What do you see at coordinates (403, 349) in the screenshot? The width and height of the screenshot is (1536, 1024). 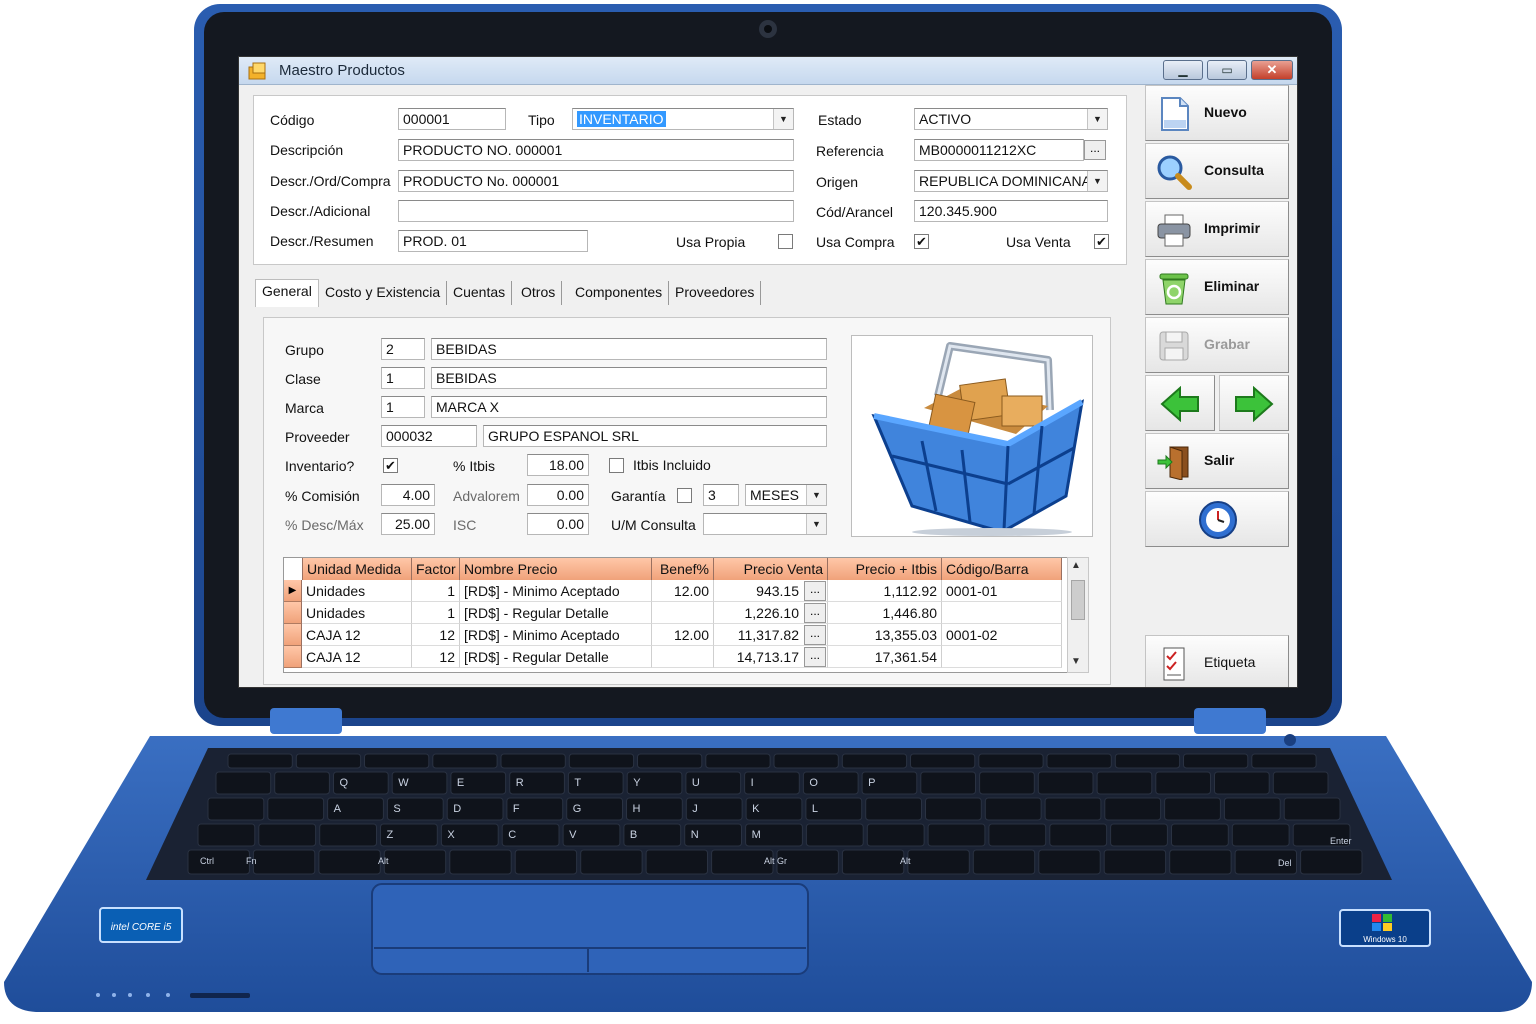 I see `grupo-code-field: 2` at bounding box center [403, 349].